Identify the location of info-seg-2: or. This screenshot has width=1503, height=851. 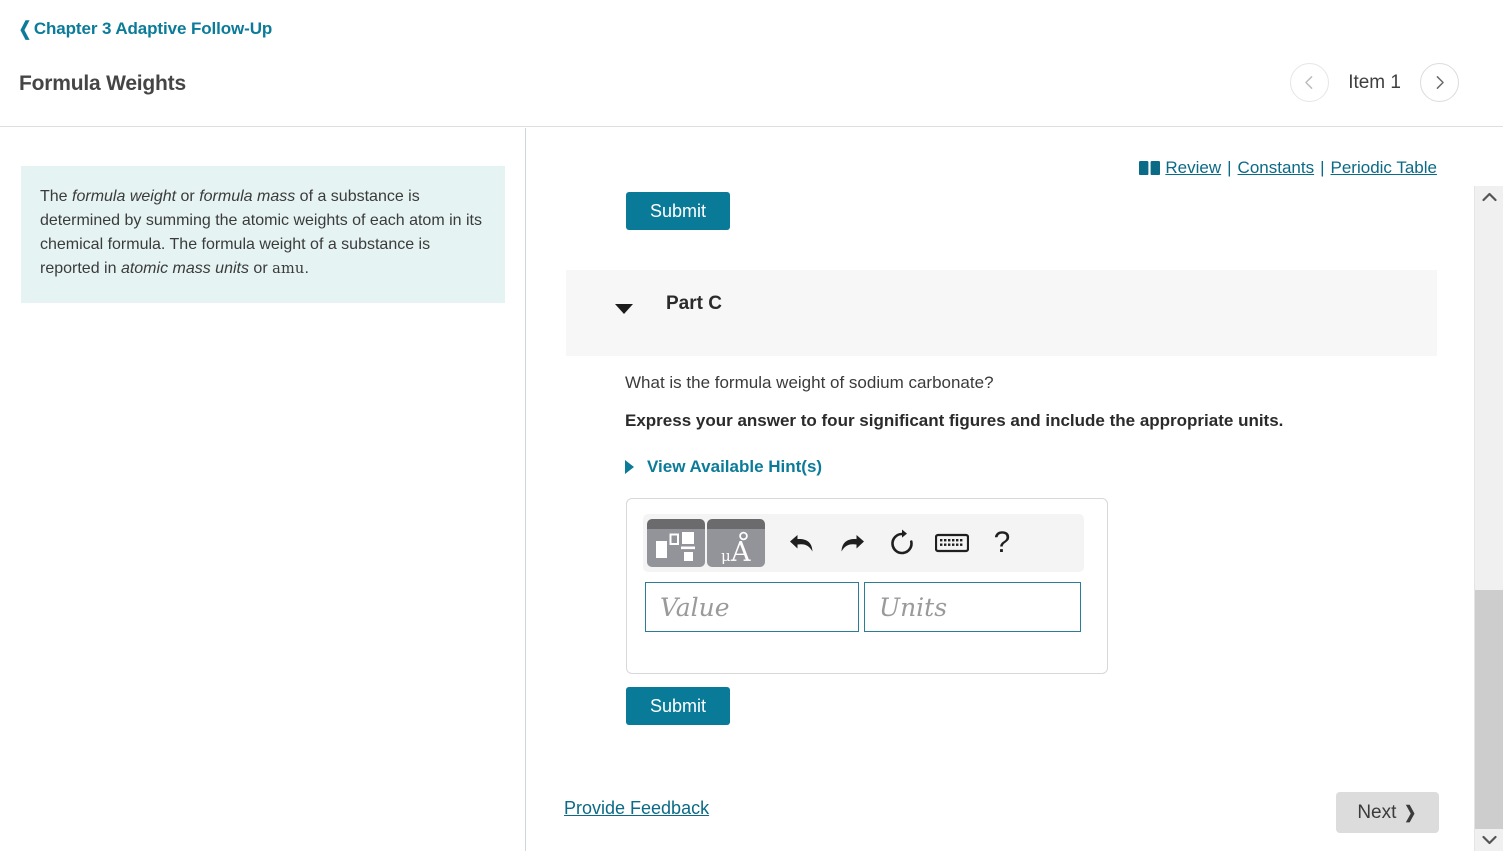
(188, 196).